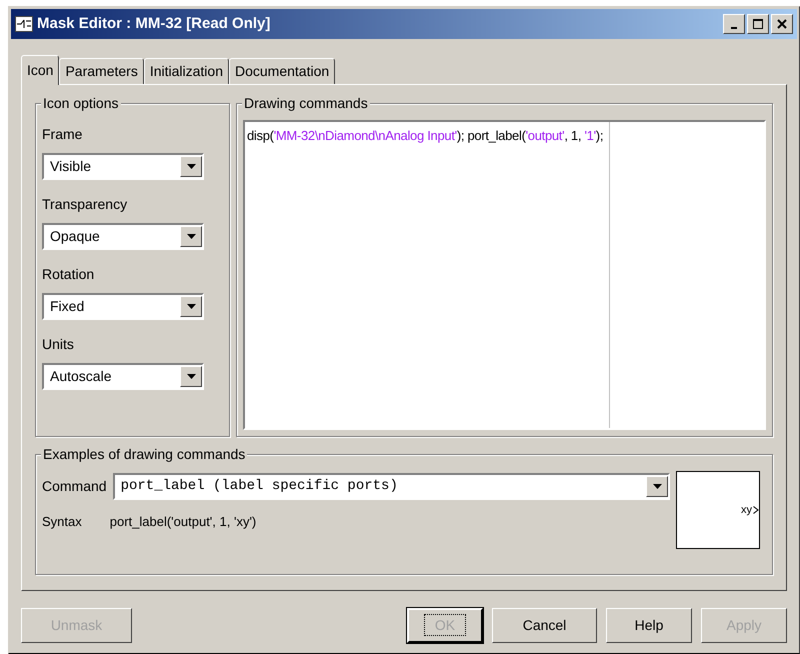 The image size is (800, 654). I want to click on minimize-icon, so click(734, 27).